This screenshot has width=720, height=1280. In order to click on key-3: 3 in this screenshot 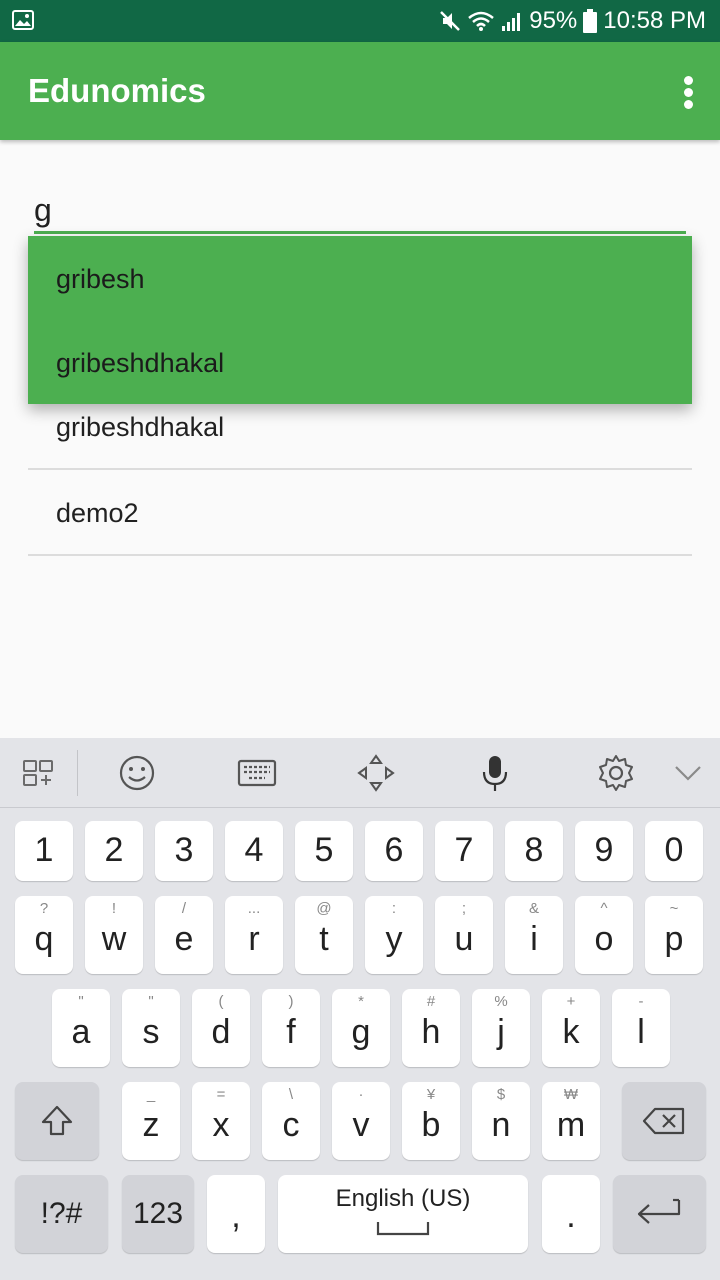, I will do `click(184, 851)`.